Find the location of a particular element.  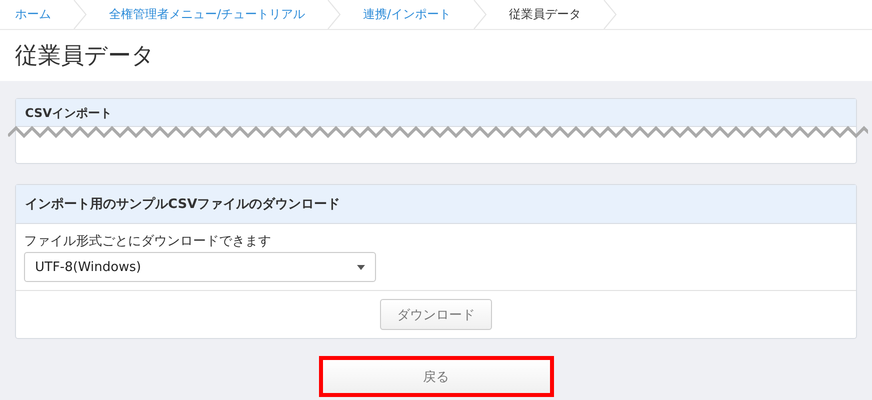

current-page-label: 従業員データ is located at coordinates (545, 14).